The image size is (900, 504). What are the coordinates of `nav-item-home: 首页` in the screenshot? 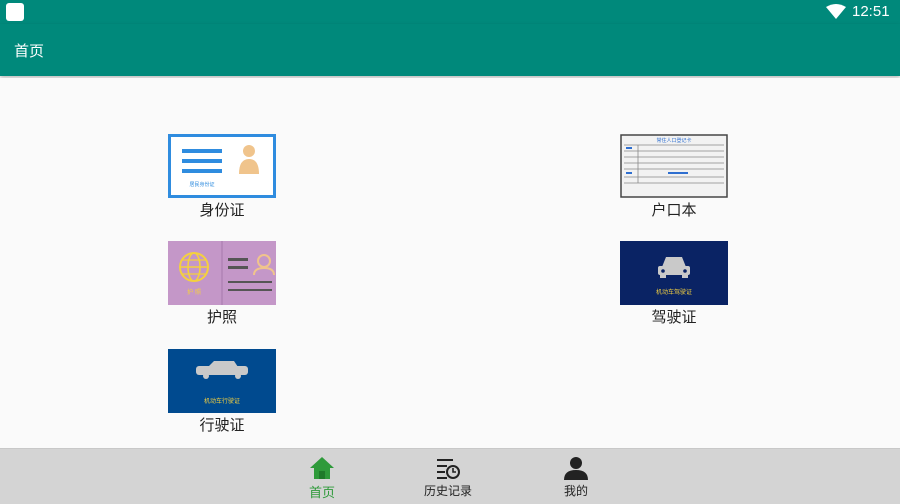 It's located at (322, 477).